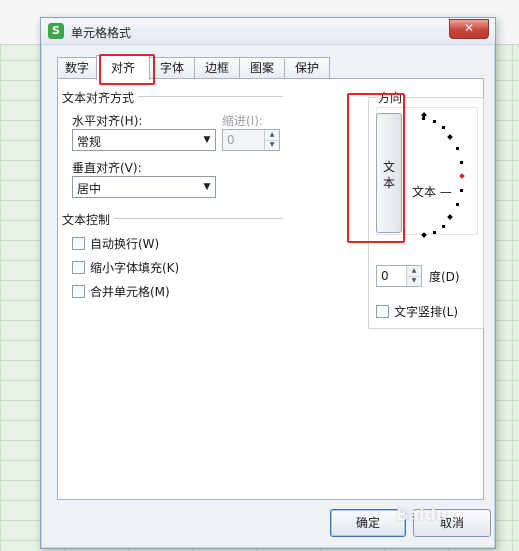 This screenshot has height=551, width=519. I want to click on tab-pattern: 图案, so click(262, 68).